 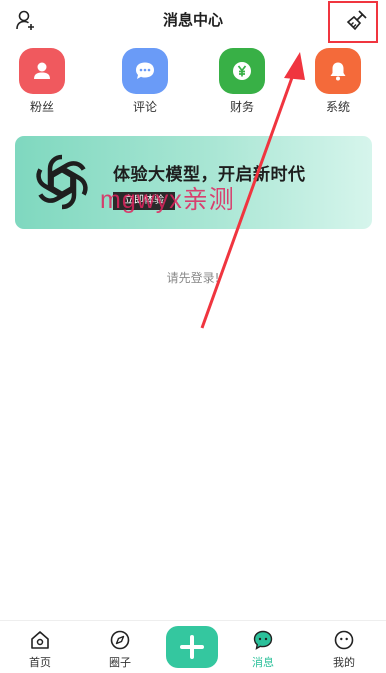 I want to click on quick-action-label: 财务, so click(x=241, y=107).